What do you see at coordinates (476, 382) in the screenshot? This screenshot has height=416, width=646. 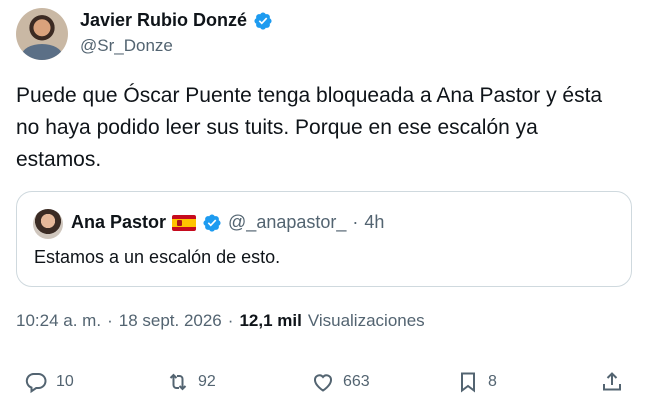 I see `bookmark-button: 8` at bounding box center [476, 382].